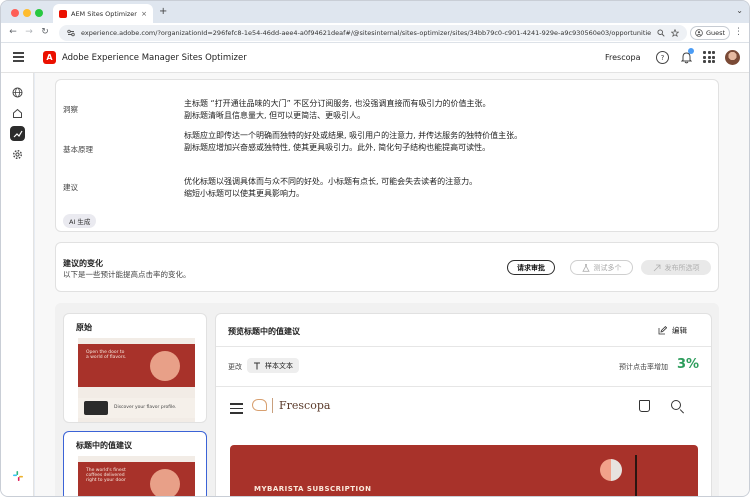  I want to click on sample-text-chip: 样本文本, so click(273, 365).